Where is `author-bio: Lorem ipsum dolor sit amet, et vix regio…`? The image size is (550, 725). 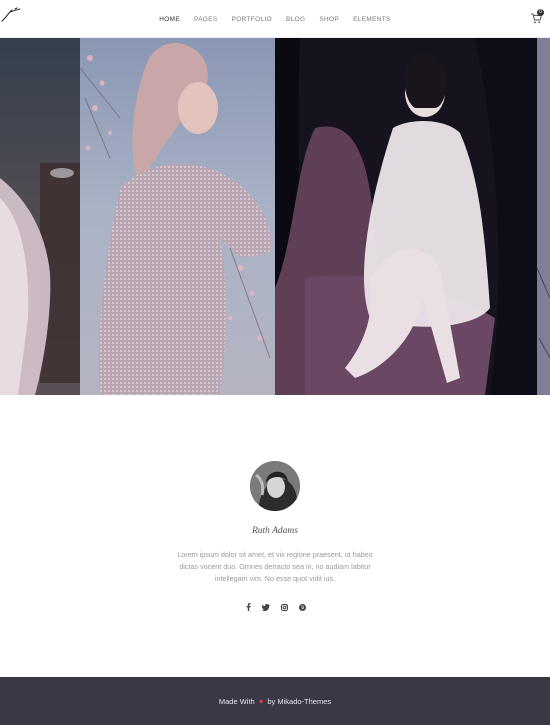
author-bio: Lorem ipsum dolor sit amet, et vix regio… is located at coordinates (275, 566).